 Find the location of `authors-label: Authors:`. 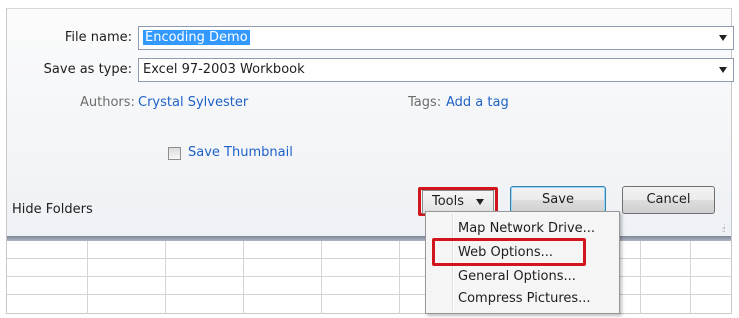

authors-label: Authors: is located at coordinates (107, 102).